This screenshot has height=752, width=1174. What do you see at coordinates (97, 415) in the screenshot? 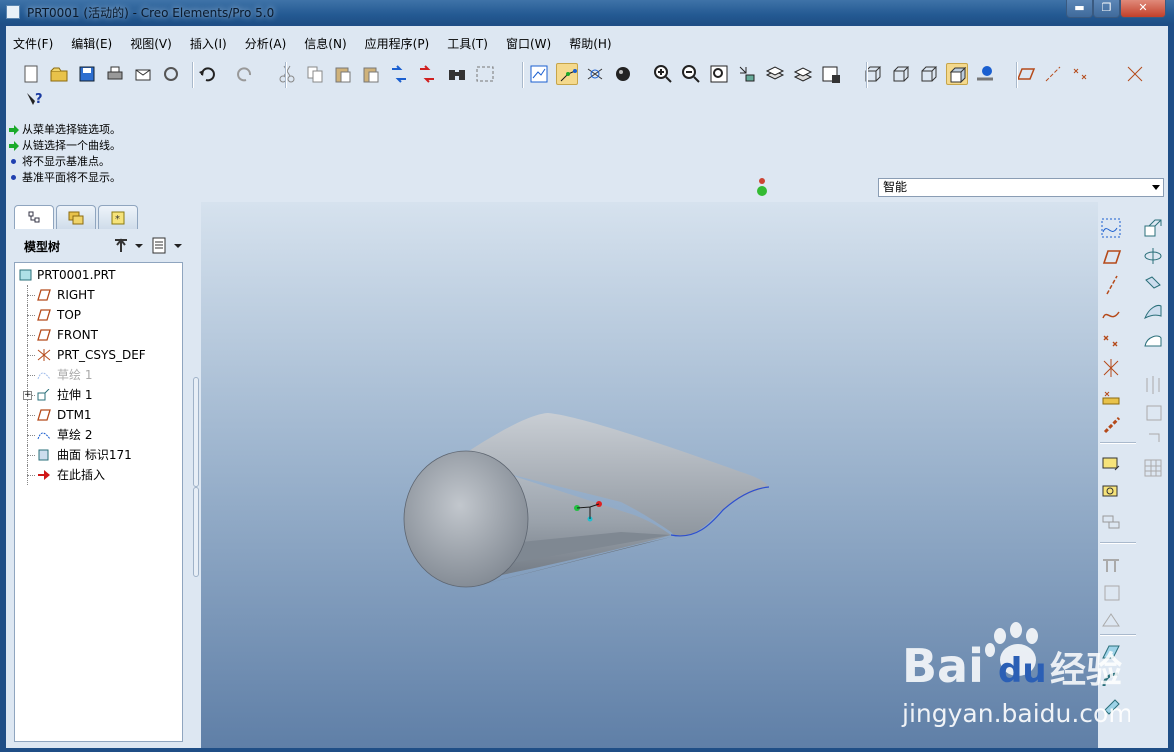
I see `tree-node: DTM1` at bounding box center [97, 415].